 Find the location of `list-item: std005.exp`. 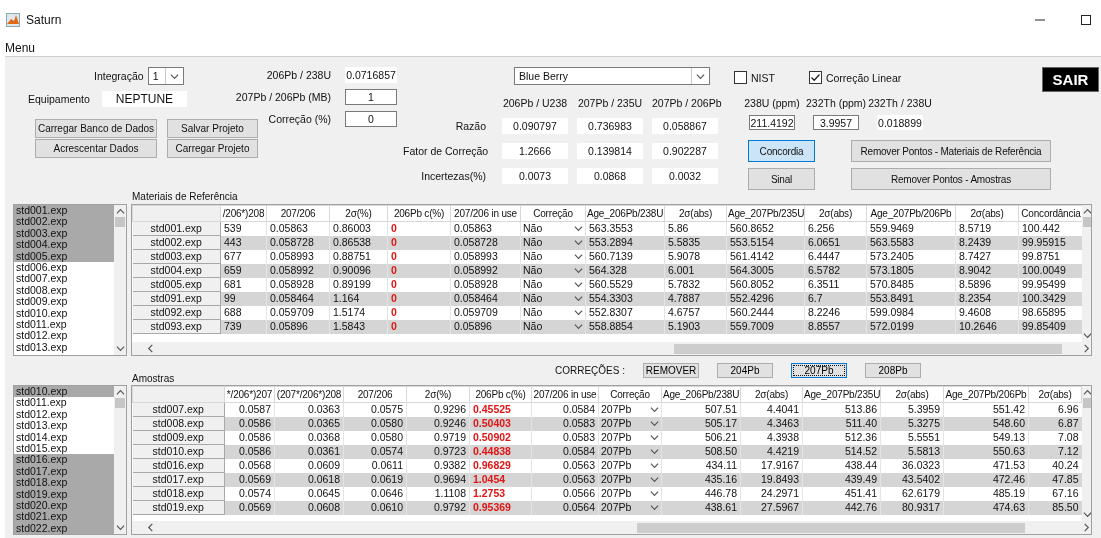

list-item: std005.exp is located at coordinates (64, 256).